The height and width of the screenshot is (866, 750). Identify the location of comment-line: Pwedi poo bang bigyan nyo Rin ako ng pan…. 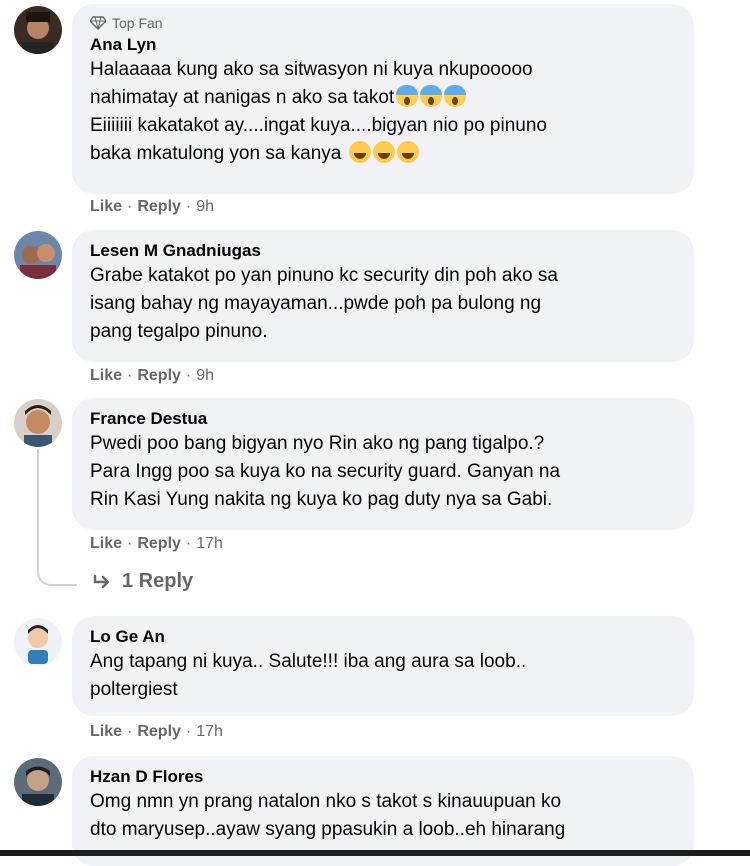
(317, 443).